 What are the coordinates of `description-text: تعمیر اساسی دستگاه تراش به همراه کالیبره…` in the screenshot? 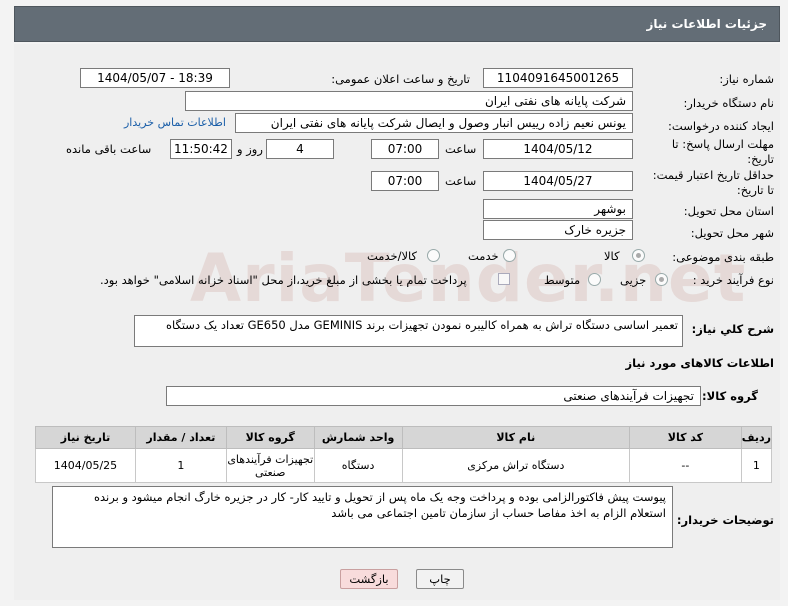 It's located at (421, 325).